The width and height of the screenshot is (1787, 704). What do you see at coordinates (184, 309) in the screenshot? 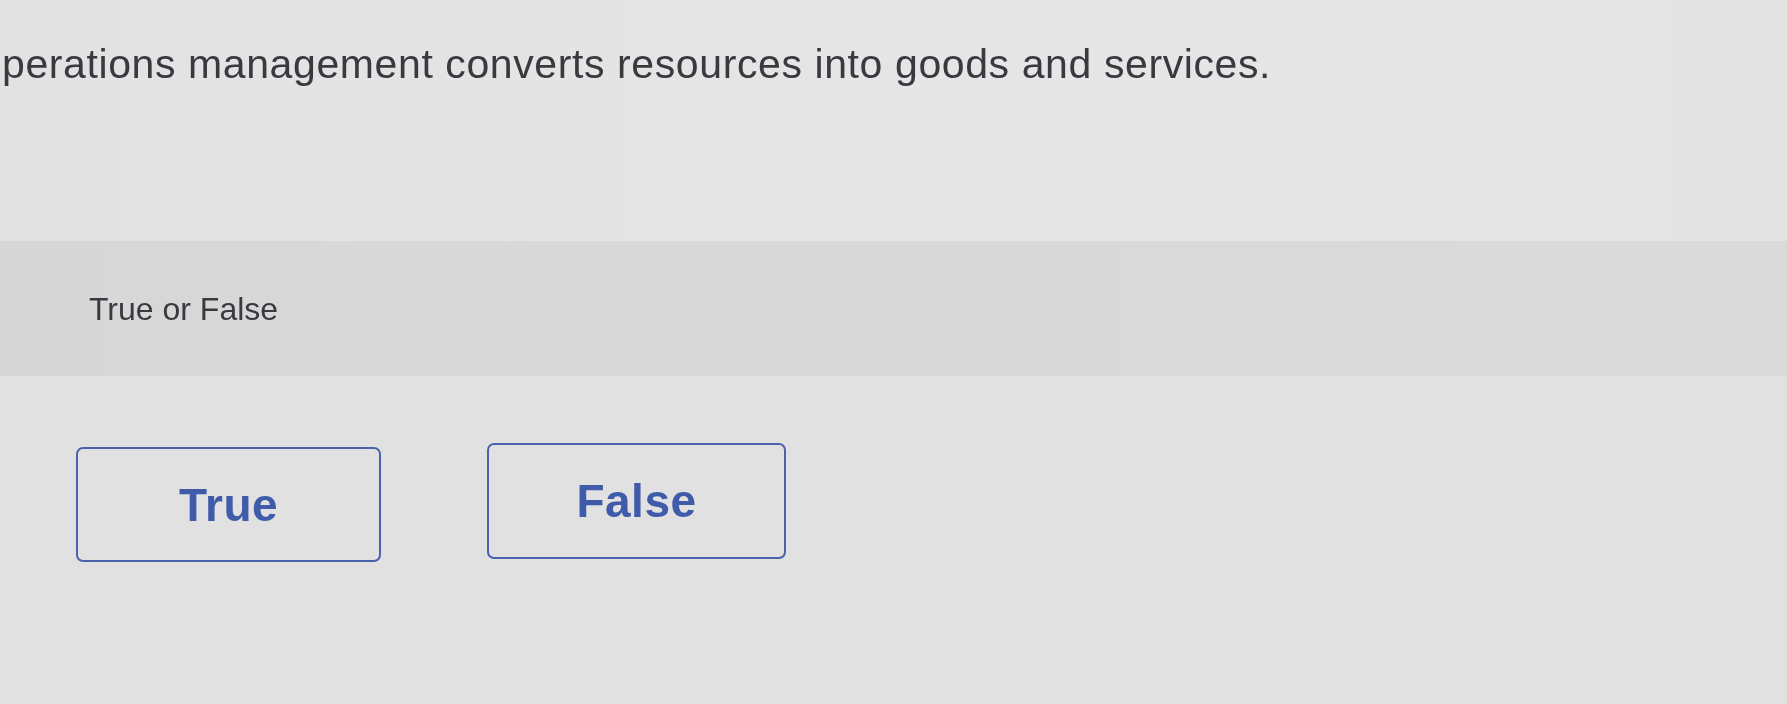
I see `question-type-label: True or False` at bounding box center [184, 309].